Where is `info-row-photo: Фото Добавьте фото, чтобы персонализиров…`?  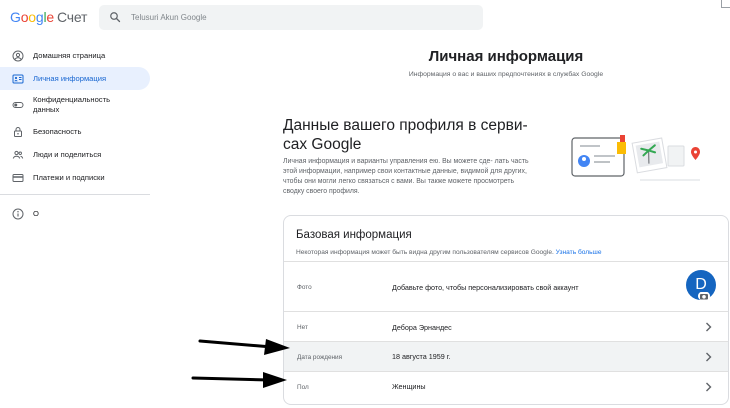 info-row-photo: Фото Добавьте фото, чтобы персонализиров… is located at coordinates (506, 286).